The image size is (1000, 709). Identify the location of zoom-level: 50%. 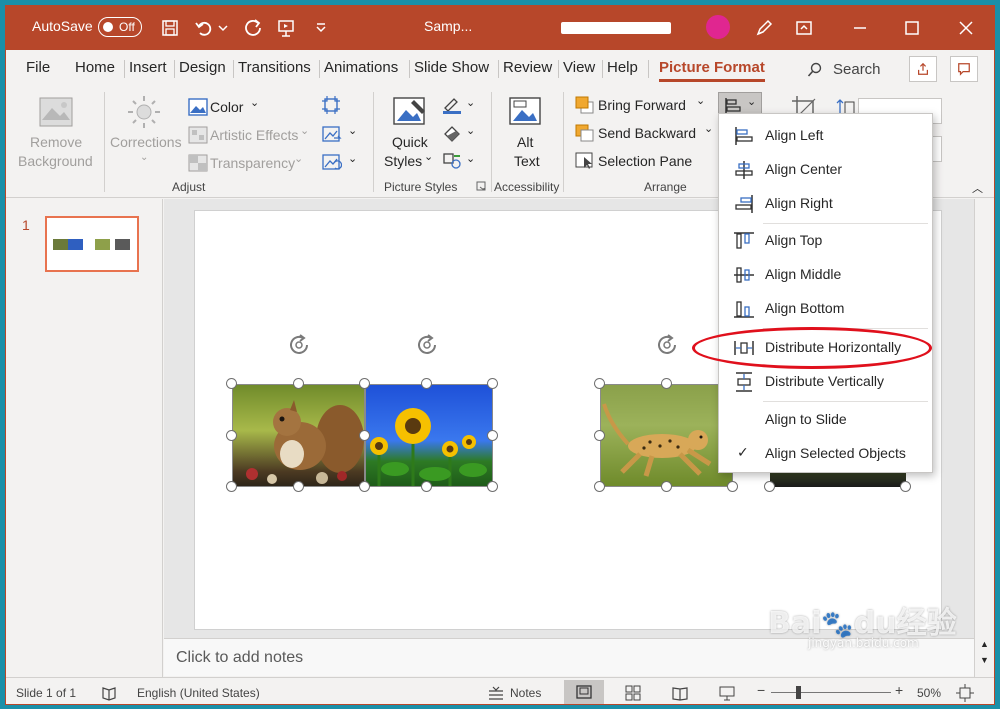
(929, 693).